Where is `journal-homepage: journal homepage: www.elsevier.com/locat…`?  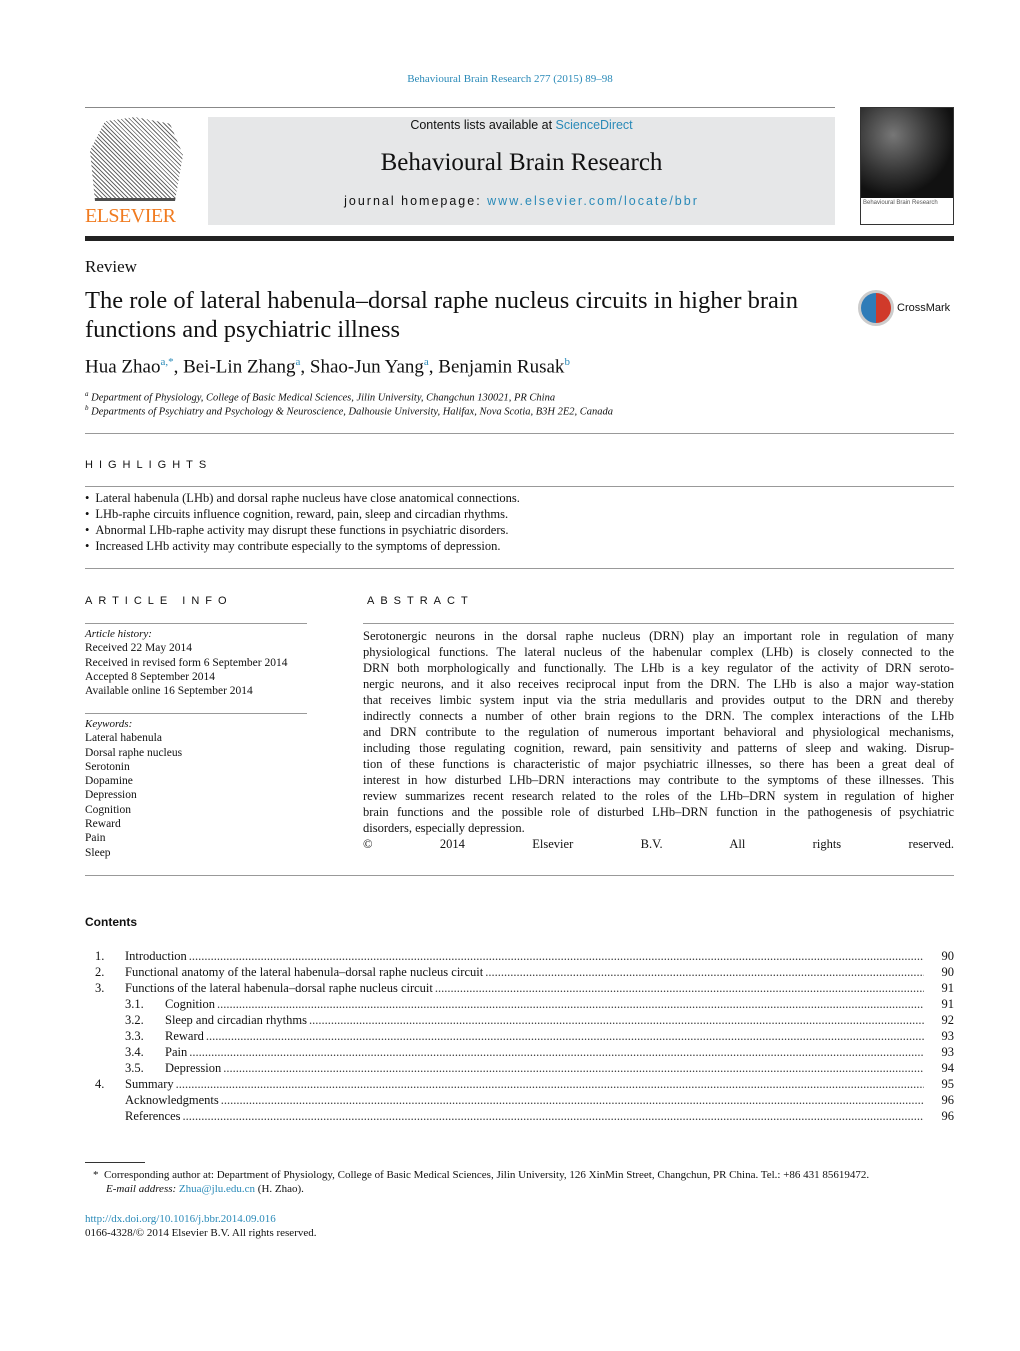 journal-homepage: journal homepage: www.elsevier.com/locat… is located at coordinates (521, 201).